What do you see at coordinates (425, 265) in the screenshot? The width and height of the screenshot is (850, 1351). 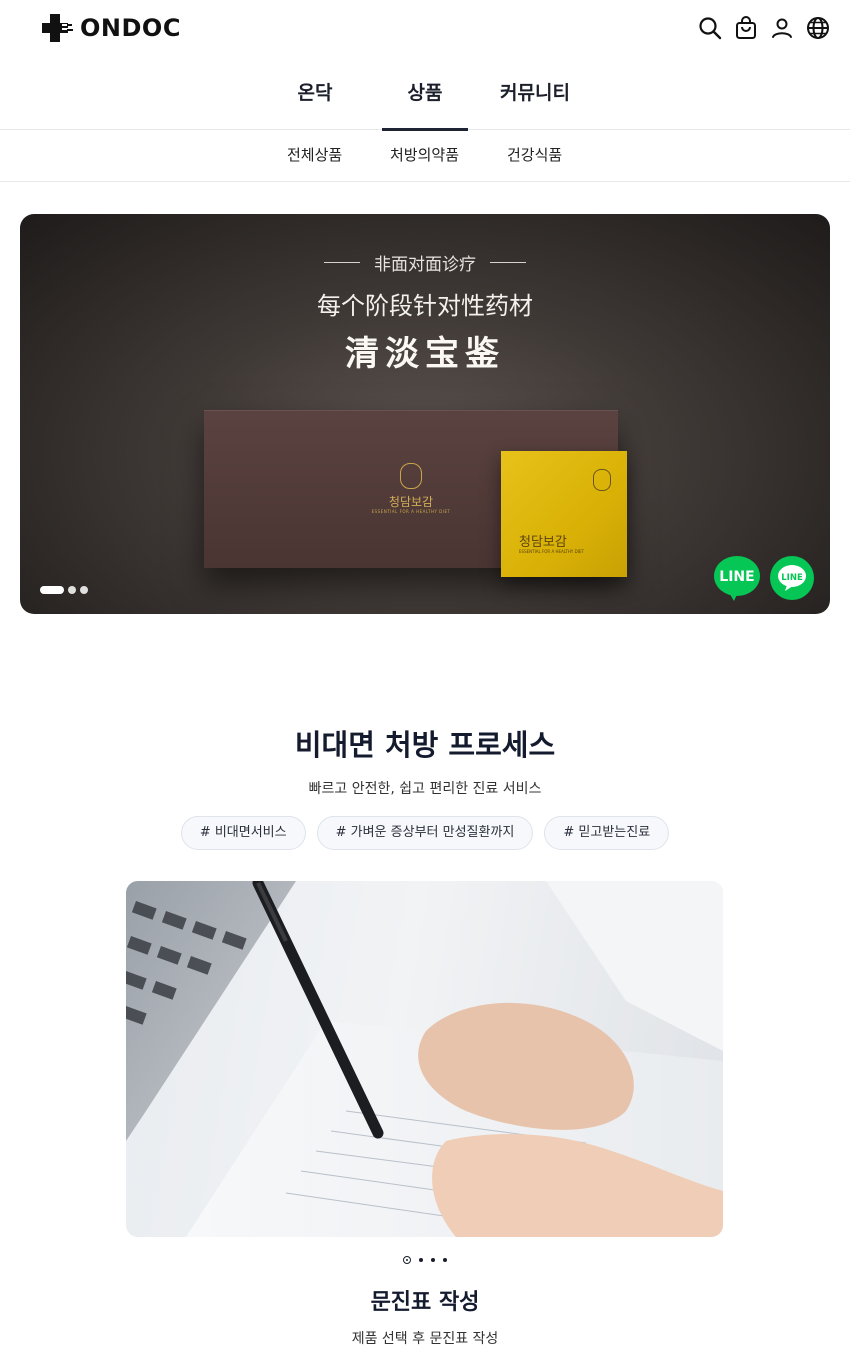 I see `banner-subtitle: 非面对面诊疗` at bounding box center [425, 265].